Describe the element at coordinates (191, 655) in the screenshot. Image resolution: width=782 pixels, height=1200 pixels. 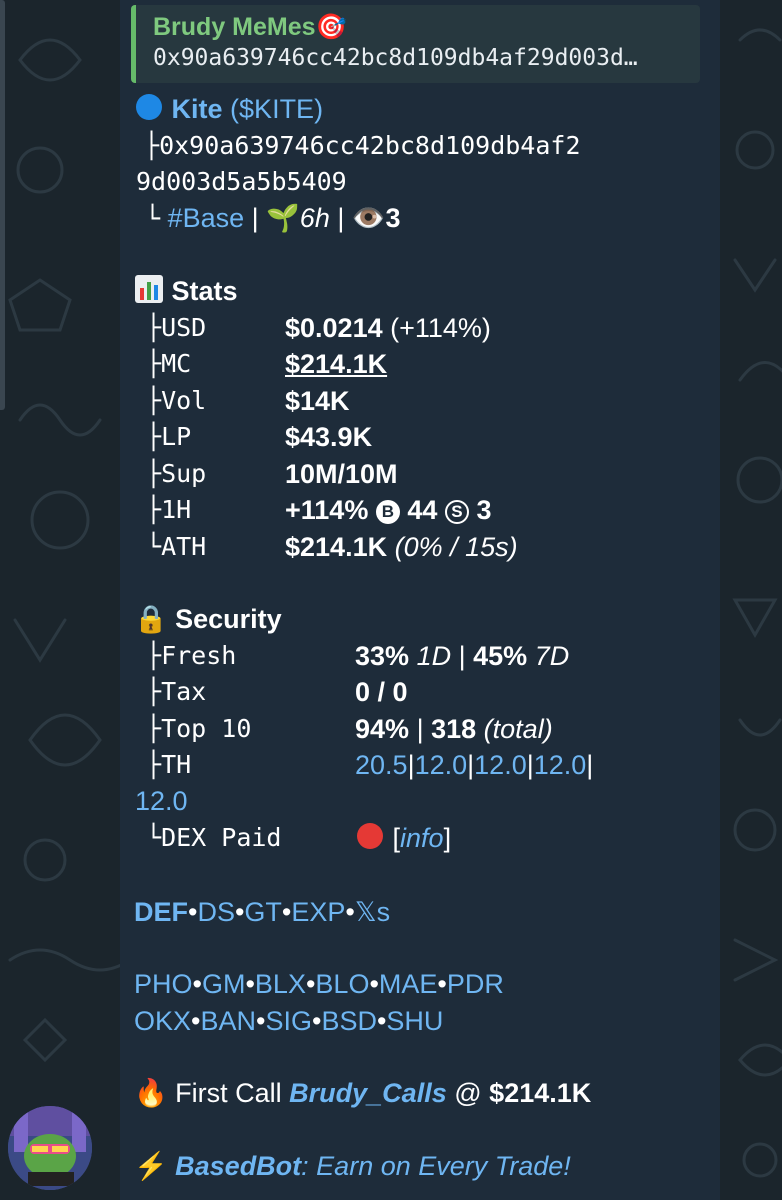
I see `fresh-label: ├Fresh` at that location.